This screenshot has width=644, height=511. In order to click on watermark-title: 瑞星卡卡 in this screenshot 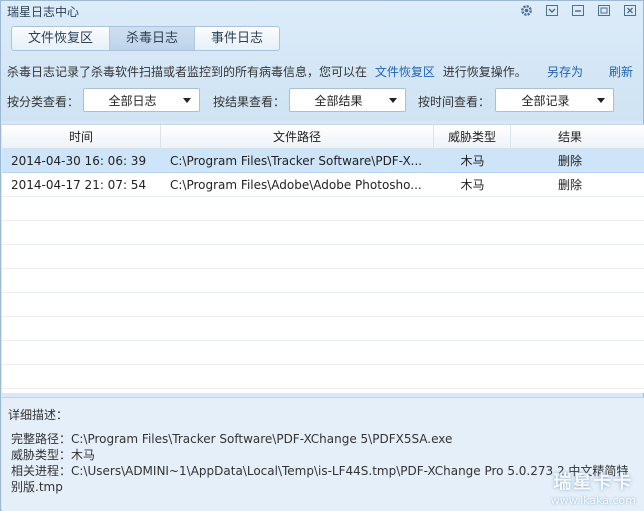, I will do `click(593, 482)`.